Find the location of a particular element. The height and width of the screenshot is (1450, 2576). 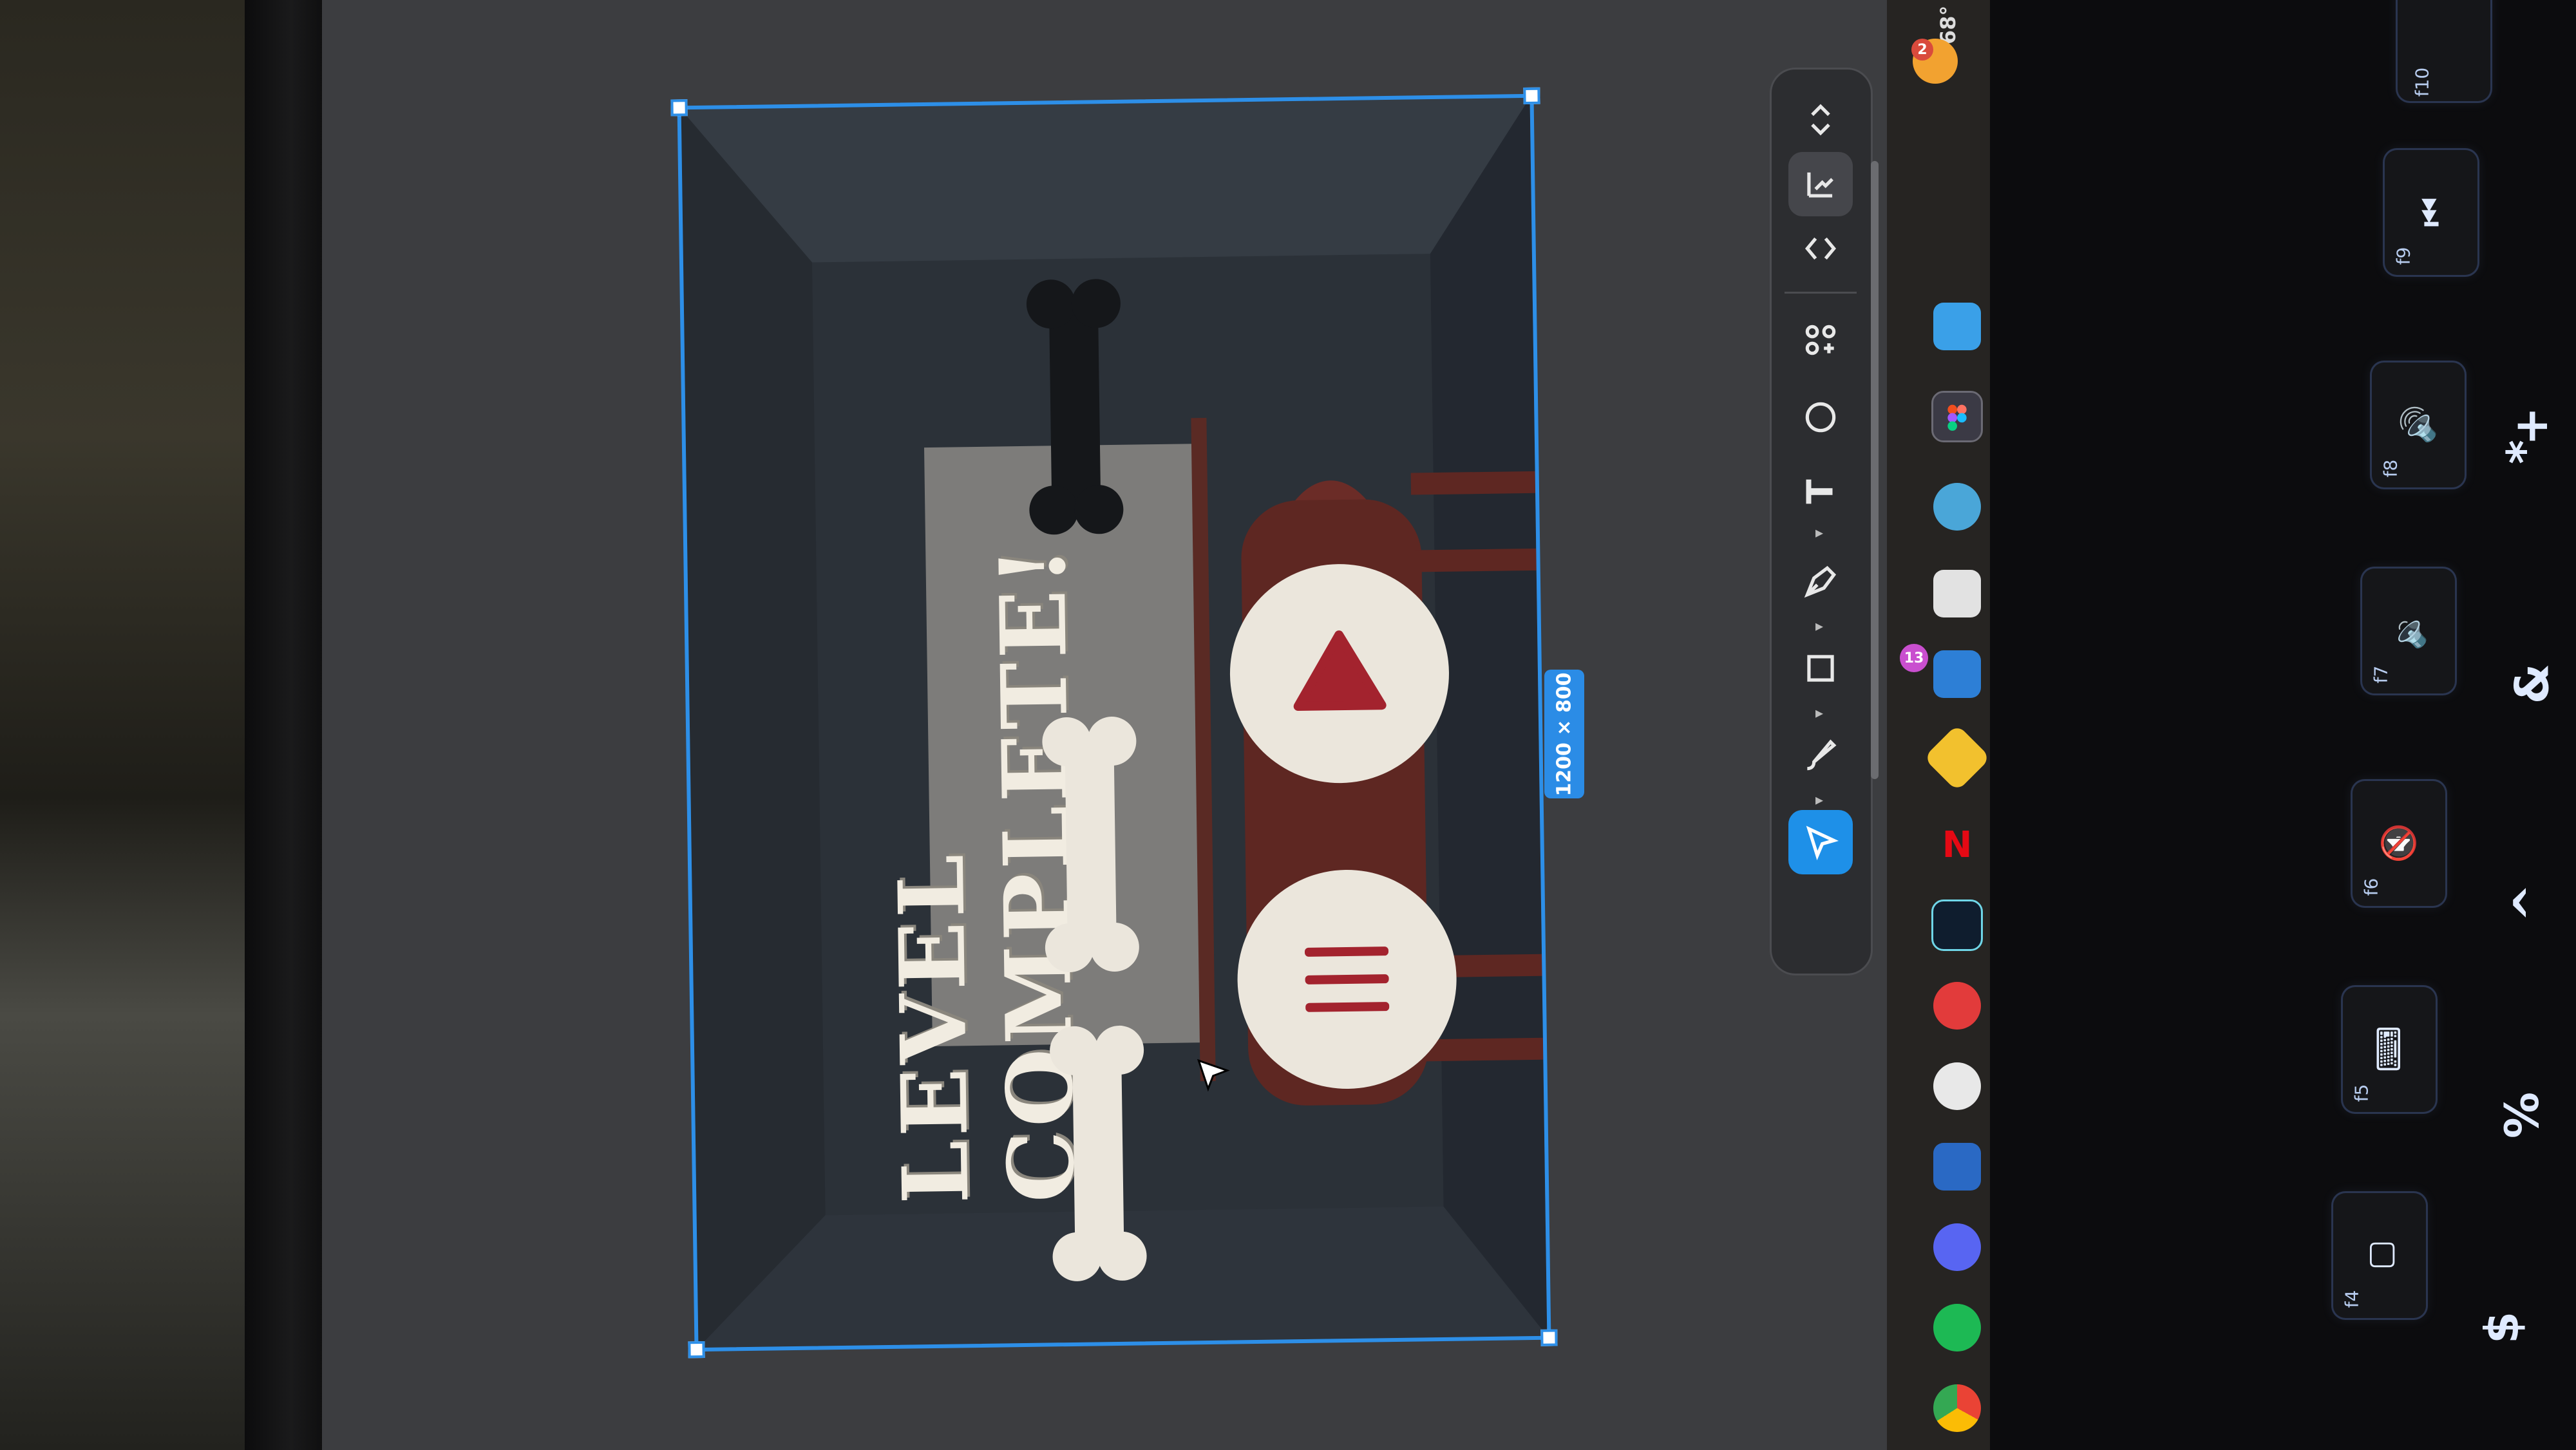

ellipse-tool is located at coordinates (1820, 417).